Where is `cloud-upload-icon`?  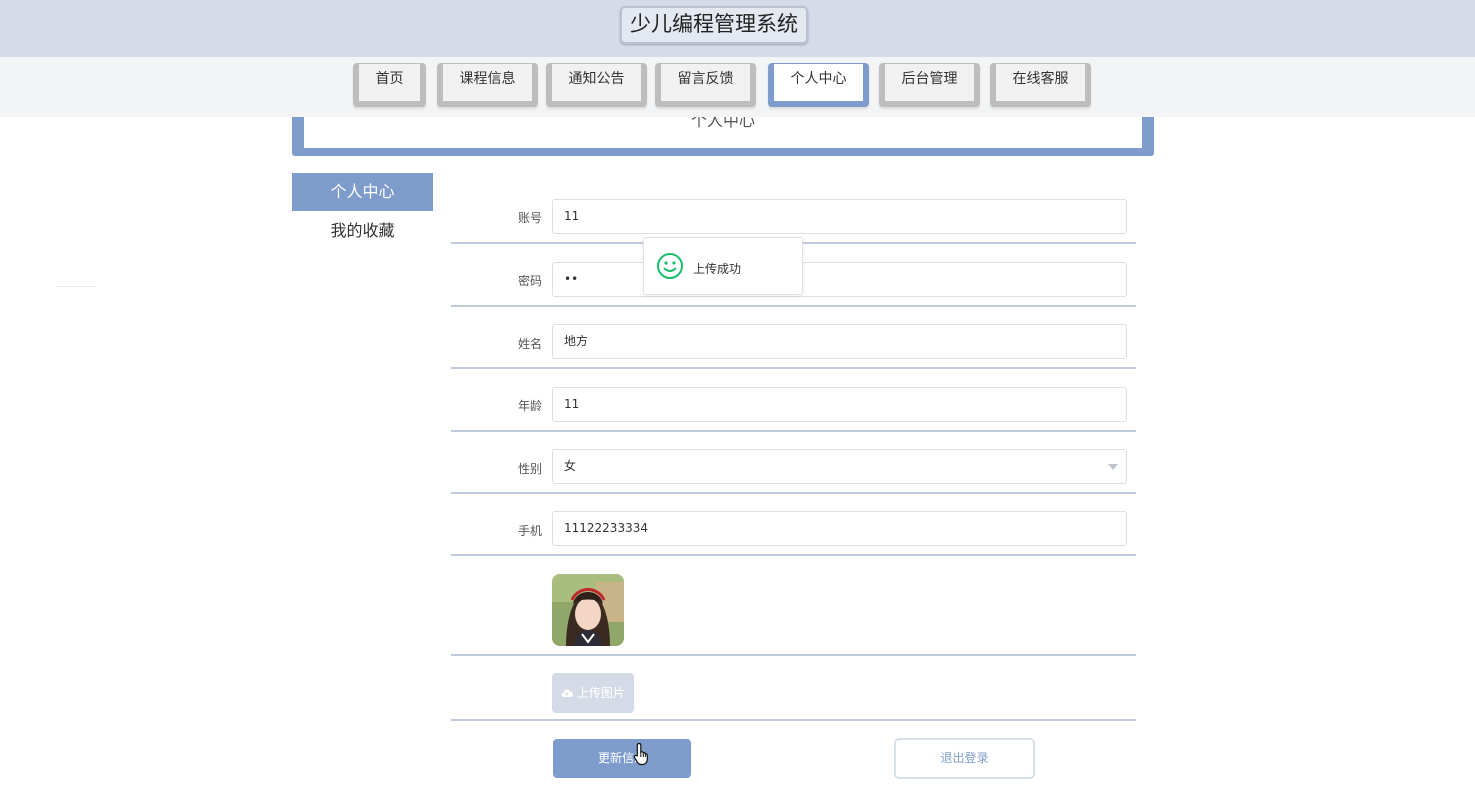
cloud-upload-icon is located at coordinates (567, 693).